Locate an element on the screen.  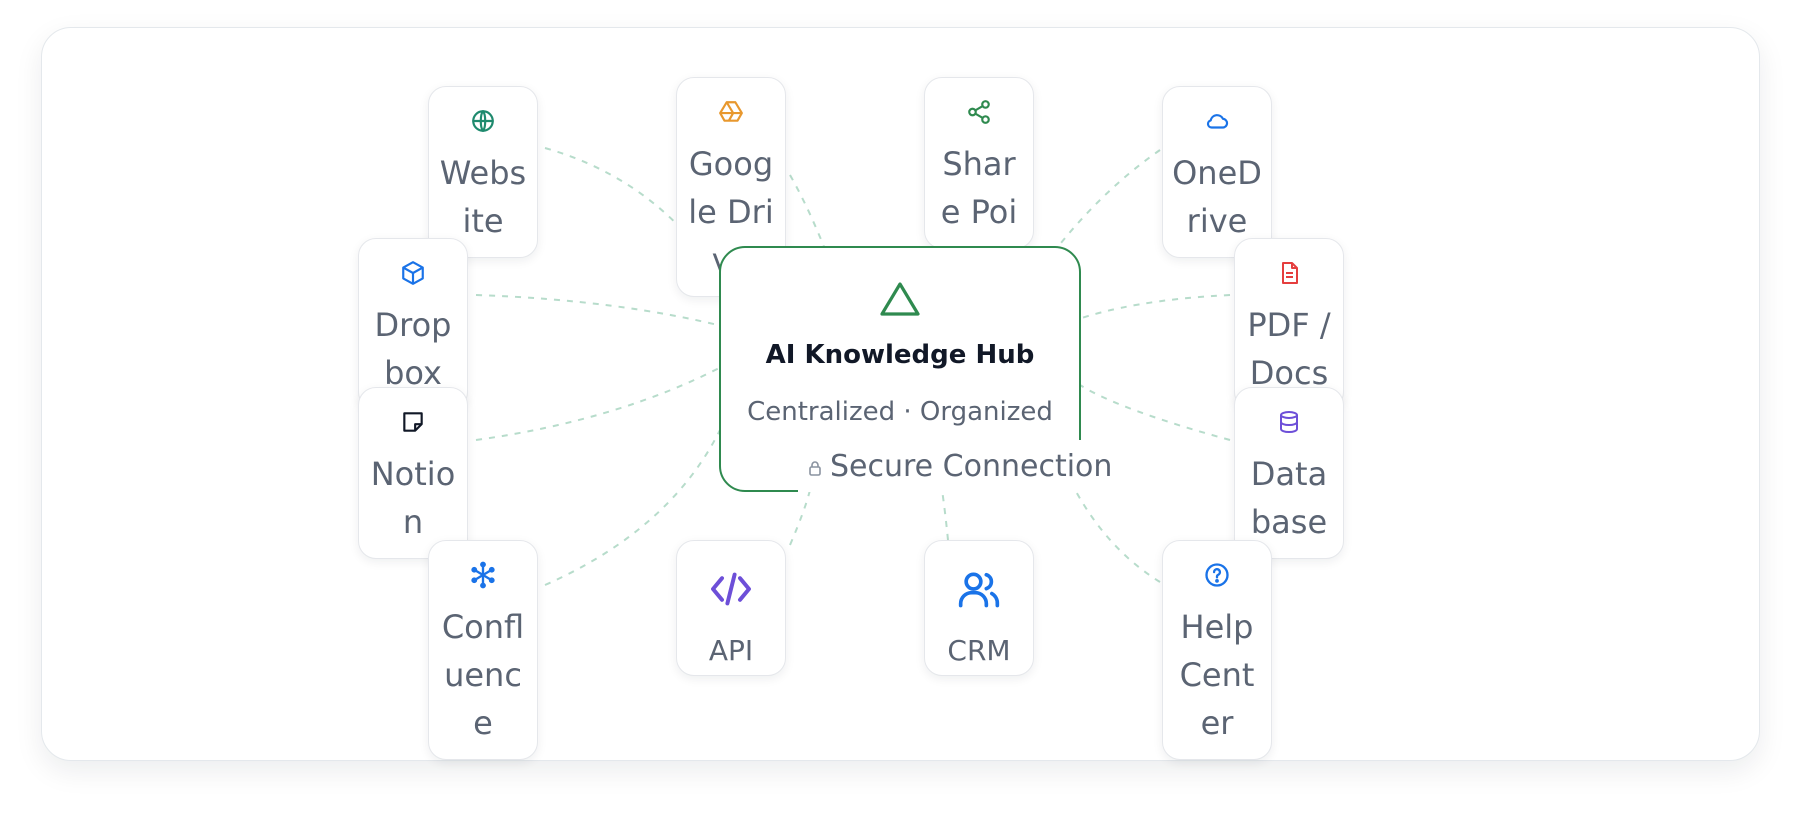
lock-icon is located at coordinates (815, 466).